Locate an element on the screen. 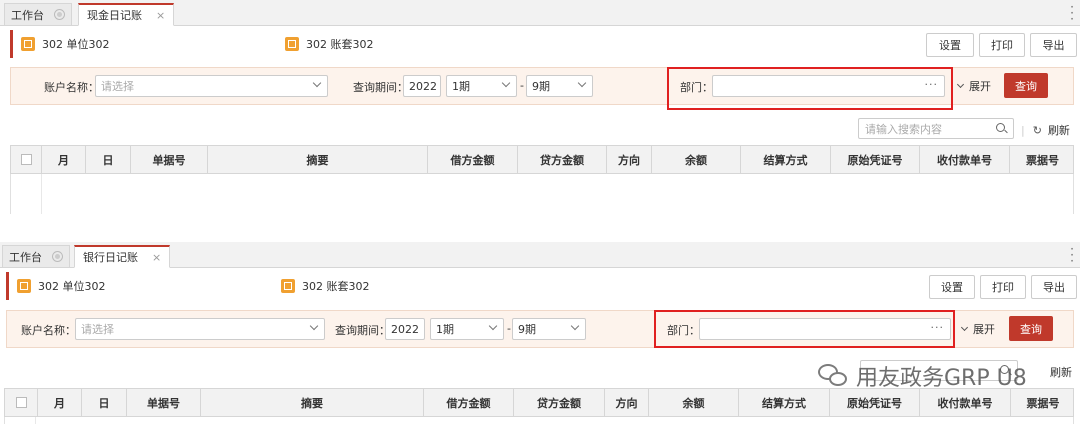 This screenshot has height=424, width=1080. tab-bank-journal: 银行日记账 × is located at coordinates (122, 256).